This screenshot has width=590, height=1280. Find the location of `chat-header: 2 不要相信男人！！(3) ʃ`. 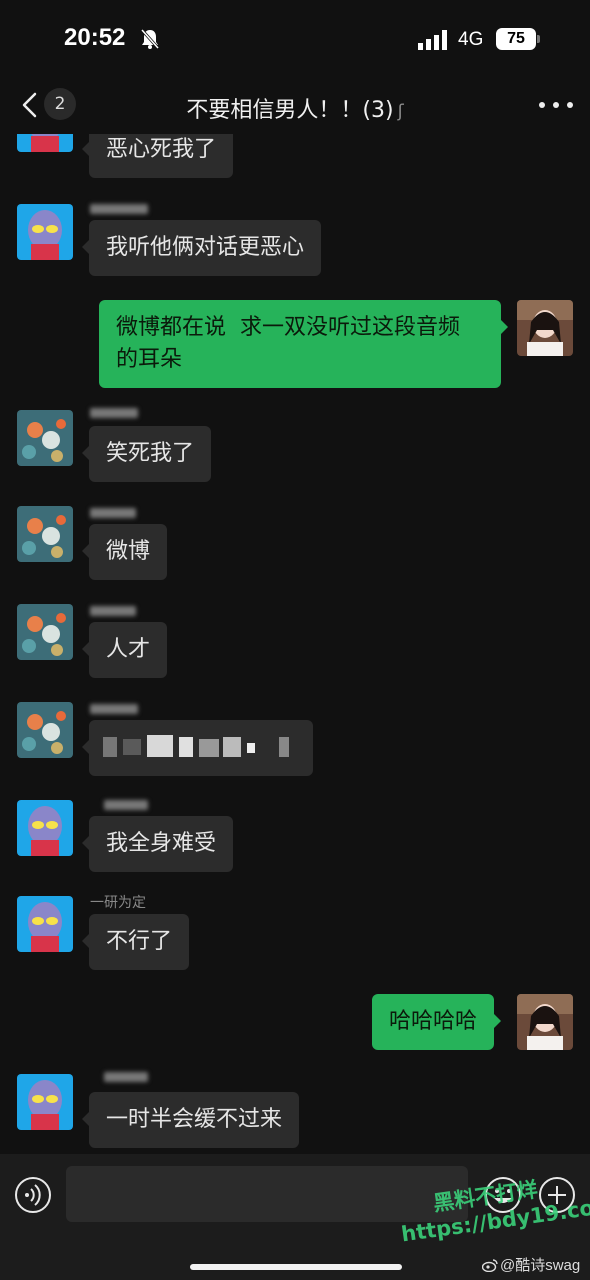

chat-header: 2 不要相信男人！！(3) ʃ is located at coordinates (295, 107).